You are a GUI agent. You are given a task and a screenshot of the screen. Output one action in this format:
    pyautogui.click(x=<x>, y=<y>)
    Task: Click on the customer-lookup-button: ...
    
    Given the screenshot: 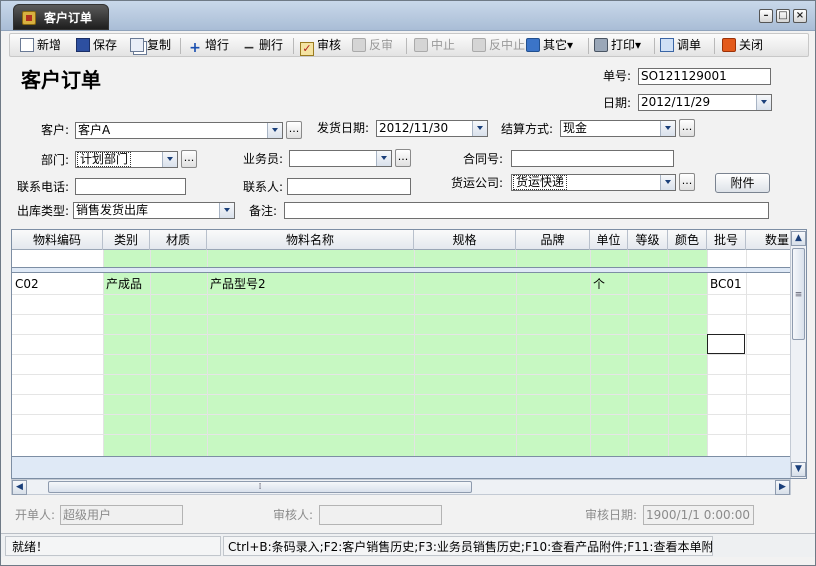 What is the action you would take?
    pyautogui.click(x=294, y=130)
    